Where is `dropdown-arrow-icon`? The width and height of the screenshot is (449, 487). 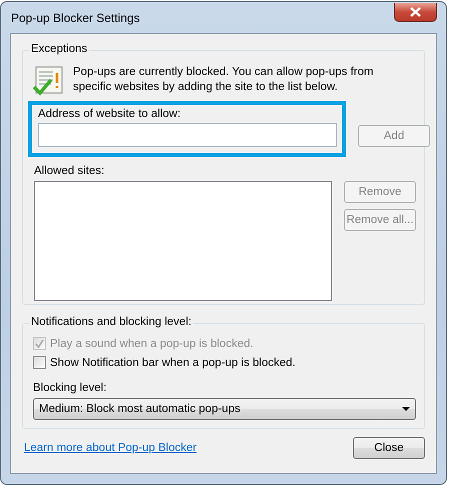 dropdown-arrow-icon is located at coordinates (406, 409).